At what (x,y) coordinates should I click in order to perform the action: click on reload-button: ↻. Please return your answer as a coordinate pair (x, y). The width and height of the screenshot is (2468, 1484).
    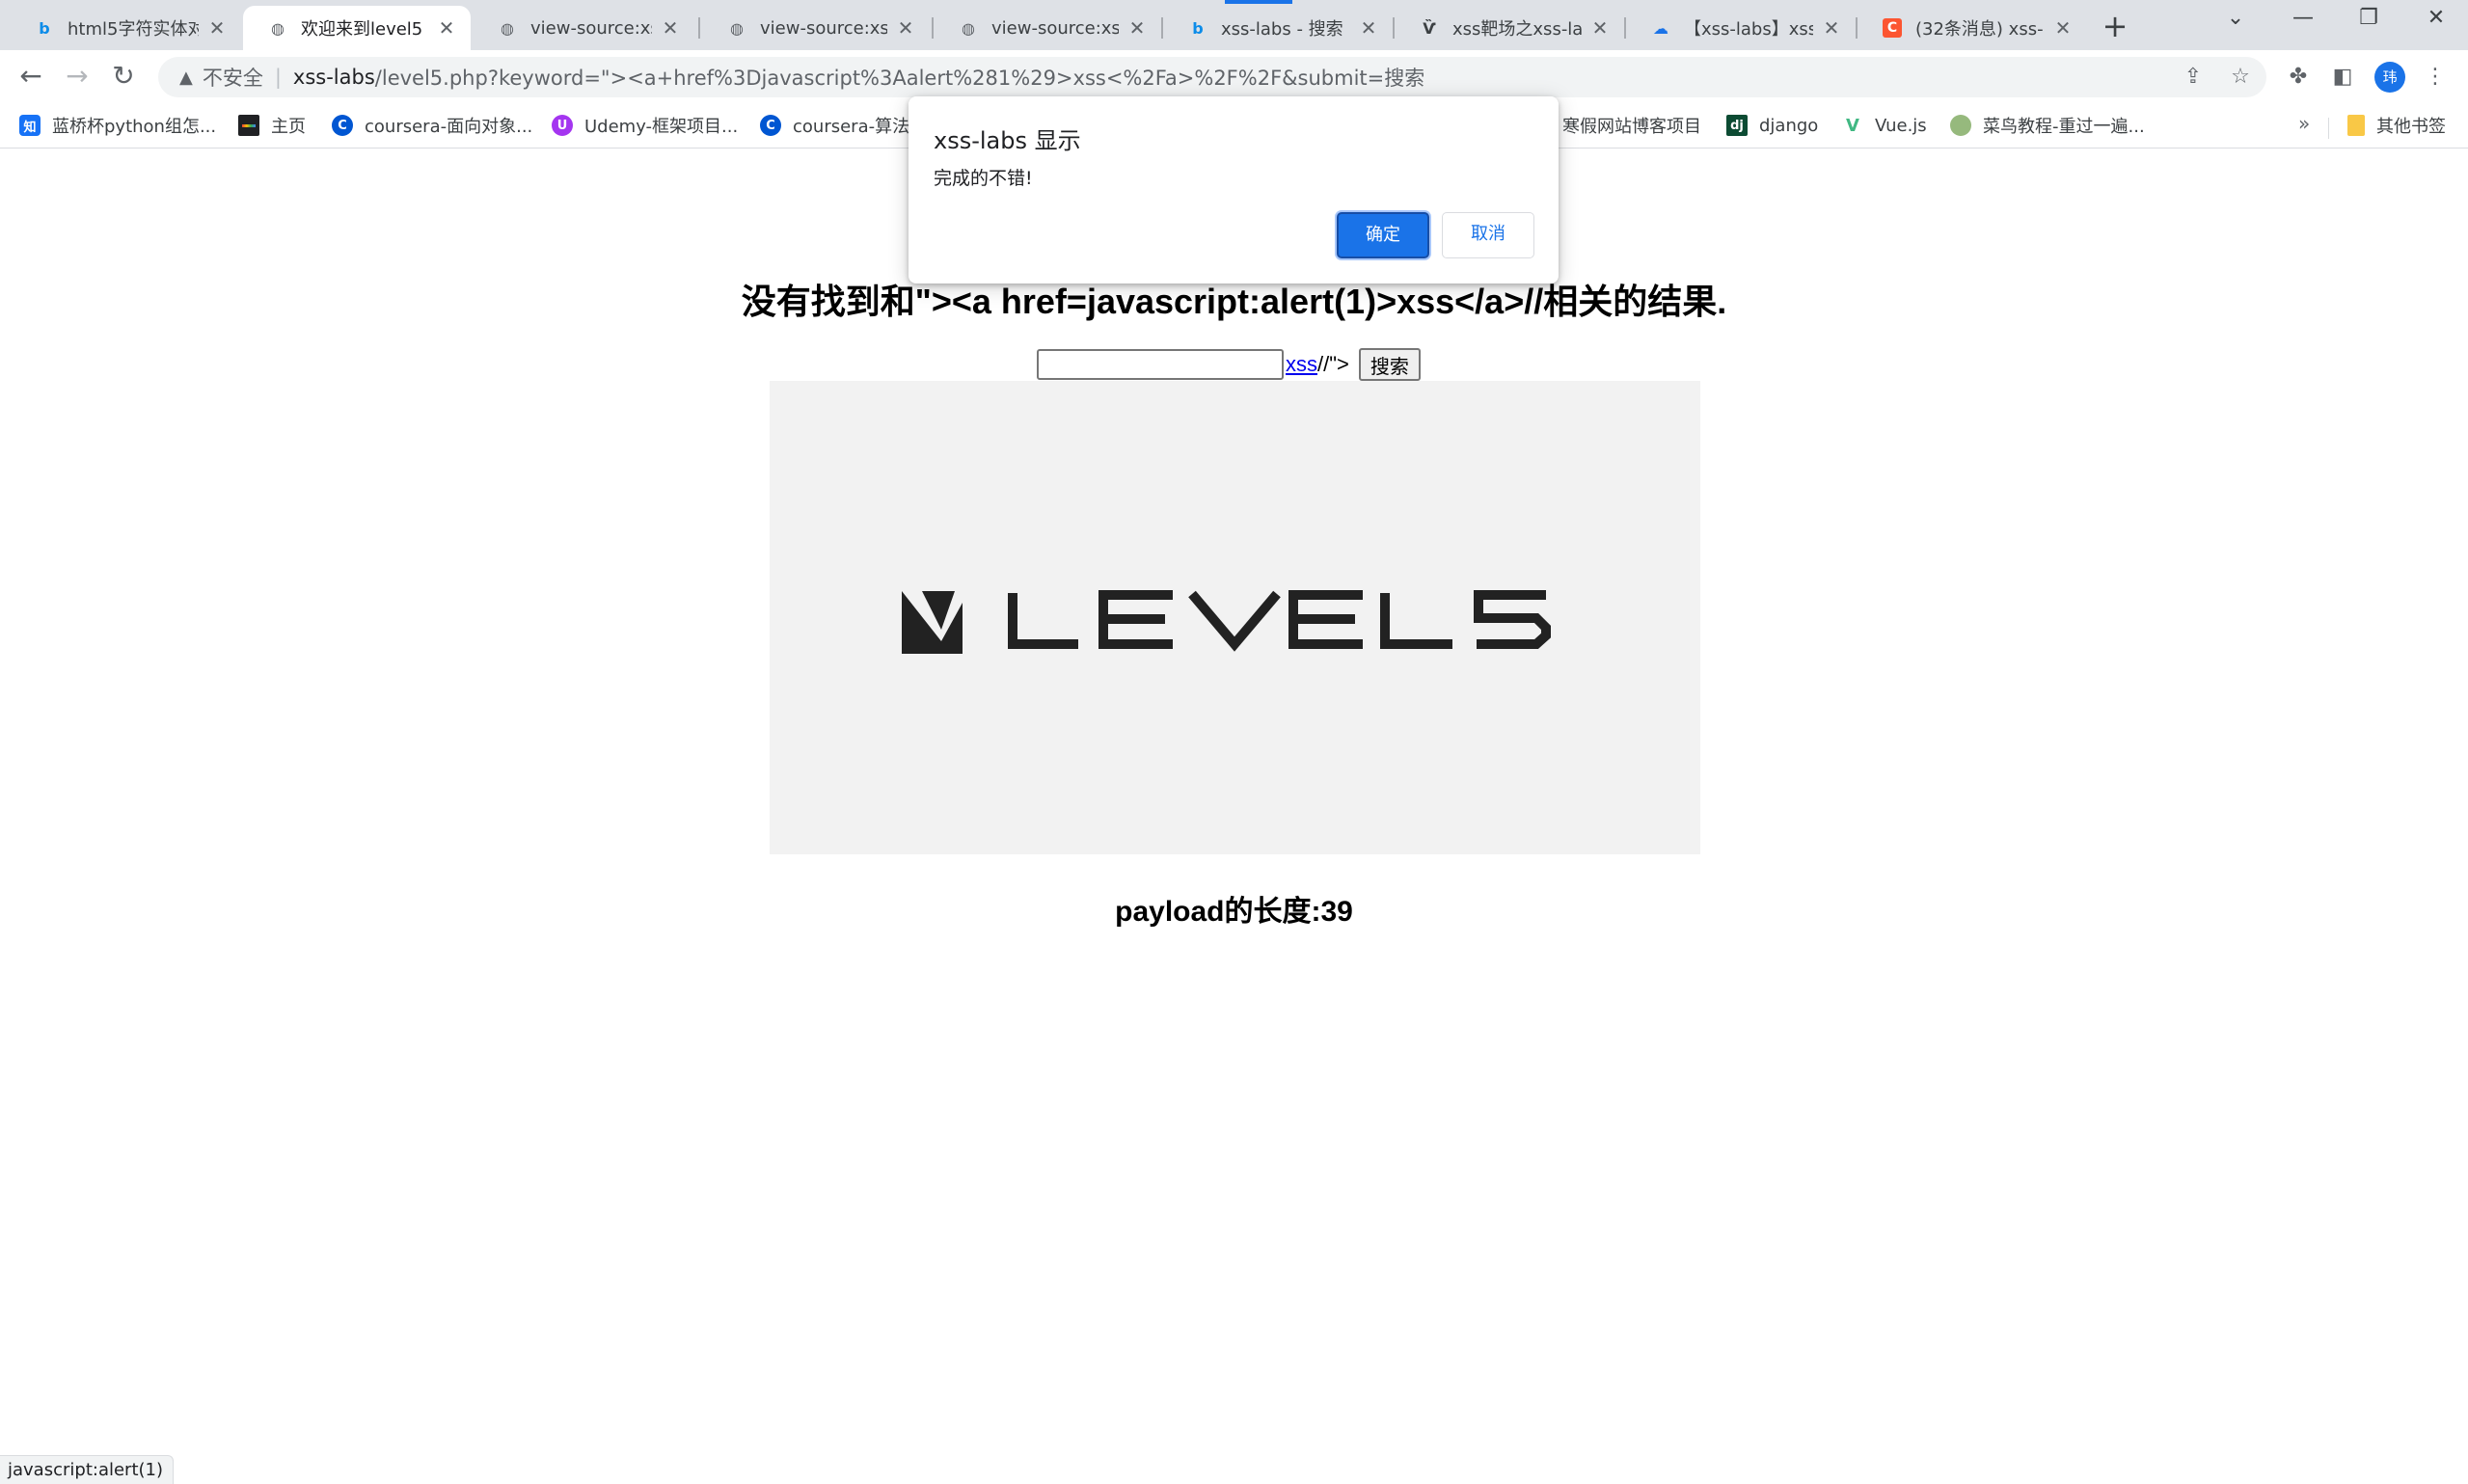
    Looking at the image, I should click on (123, 77).